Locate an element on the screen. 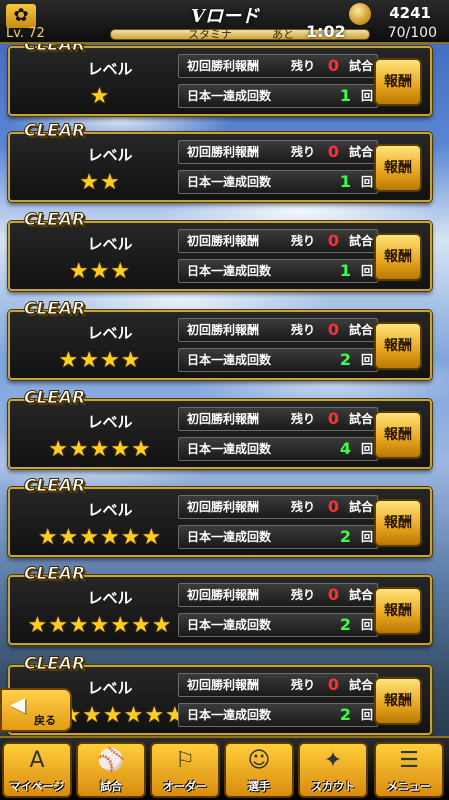 This screenshot has width=449, height=800. nav-item-3: ⚐ オーダー is located at coordinates (185, 770).